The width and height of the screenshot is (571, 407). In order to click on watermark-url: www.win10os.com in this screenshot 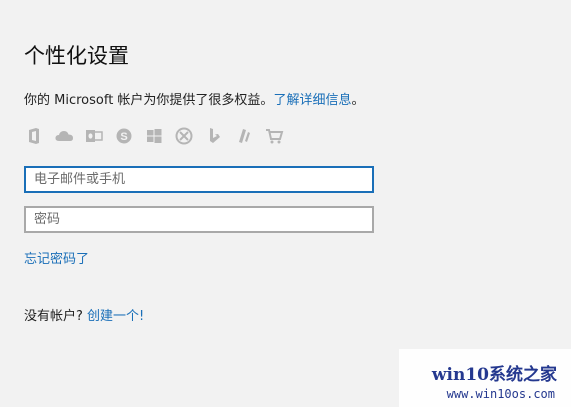, I will do `click(500, 394)`.